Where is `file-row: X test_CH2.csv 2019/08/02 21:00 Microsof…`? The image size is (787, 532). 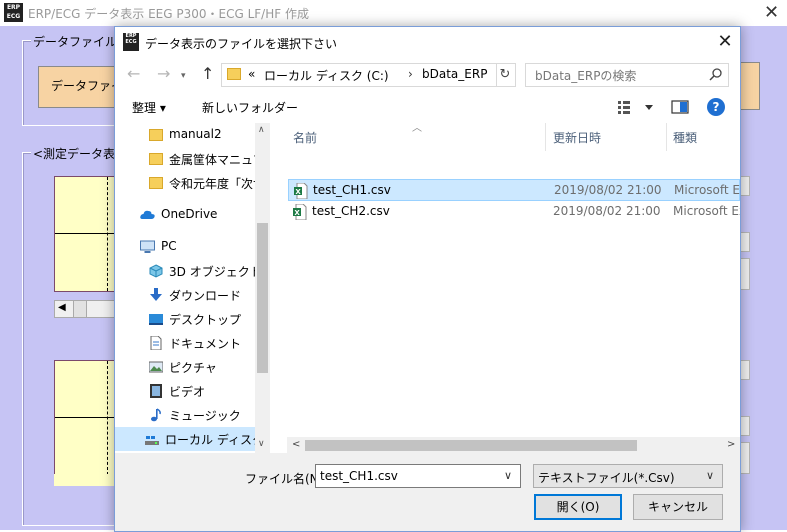 file-row: X test_CH2.csv 2019/08/02 21:00 Microsof… is located at coordinates (514, 212).